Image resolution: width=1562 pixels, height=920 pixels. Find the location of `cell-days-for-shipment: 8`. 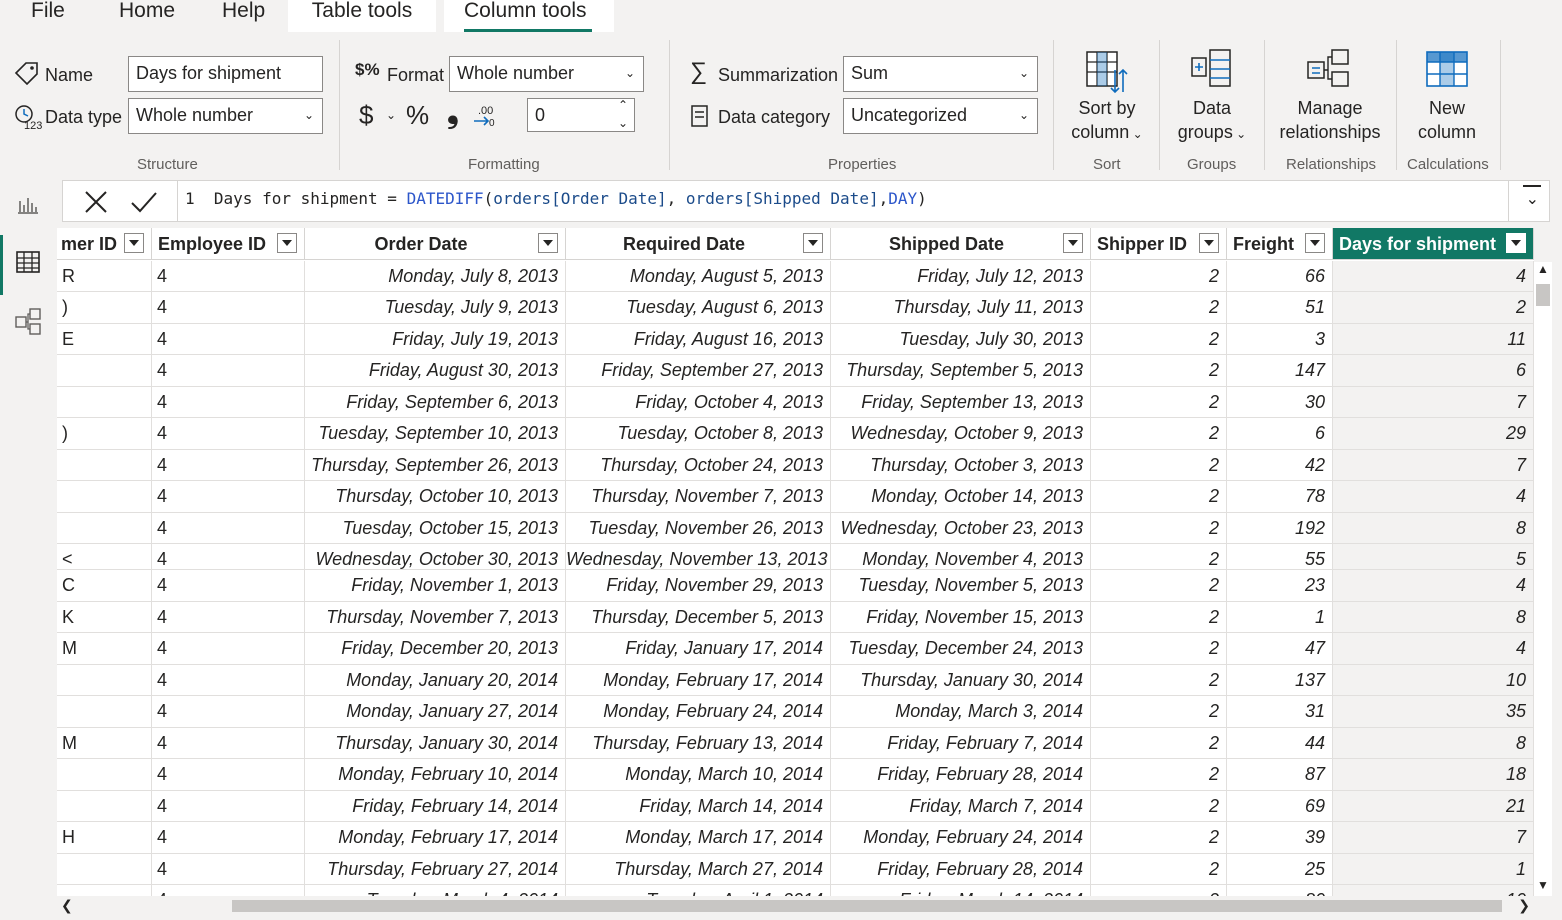

cell-days-for-shipment: 8 is located at coordinates (1433, 528).